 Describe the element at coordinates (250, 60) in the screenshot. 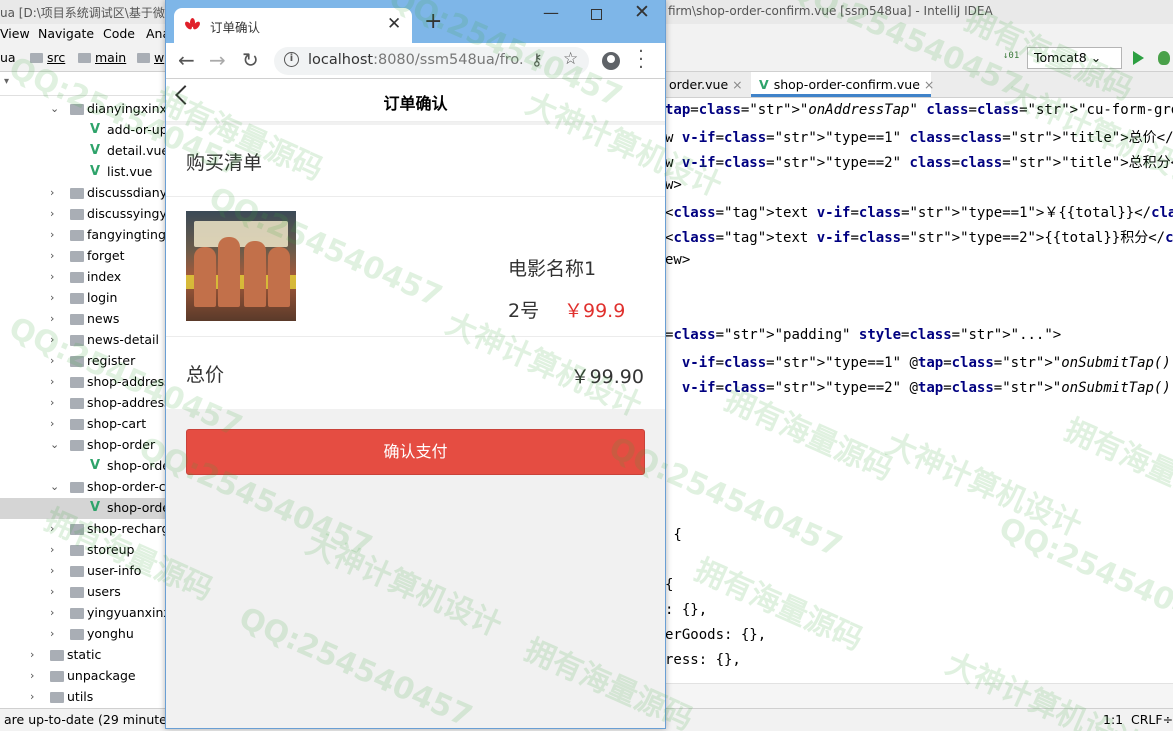

I see `reload-icon: ↻` at that location.